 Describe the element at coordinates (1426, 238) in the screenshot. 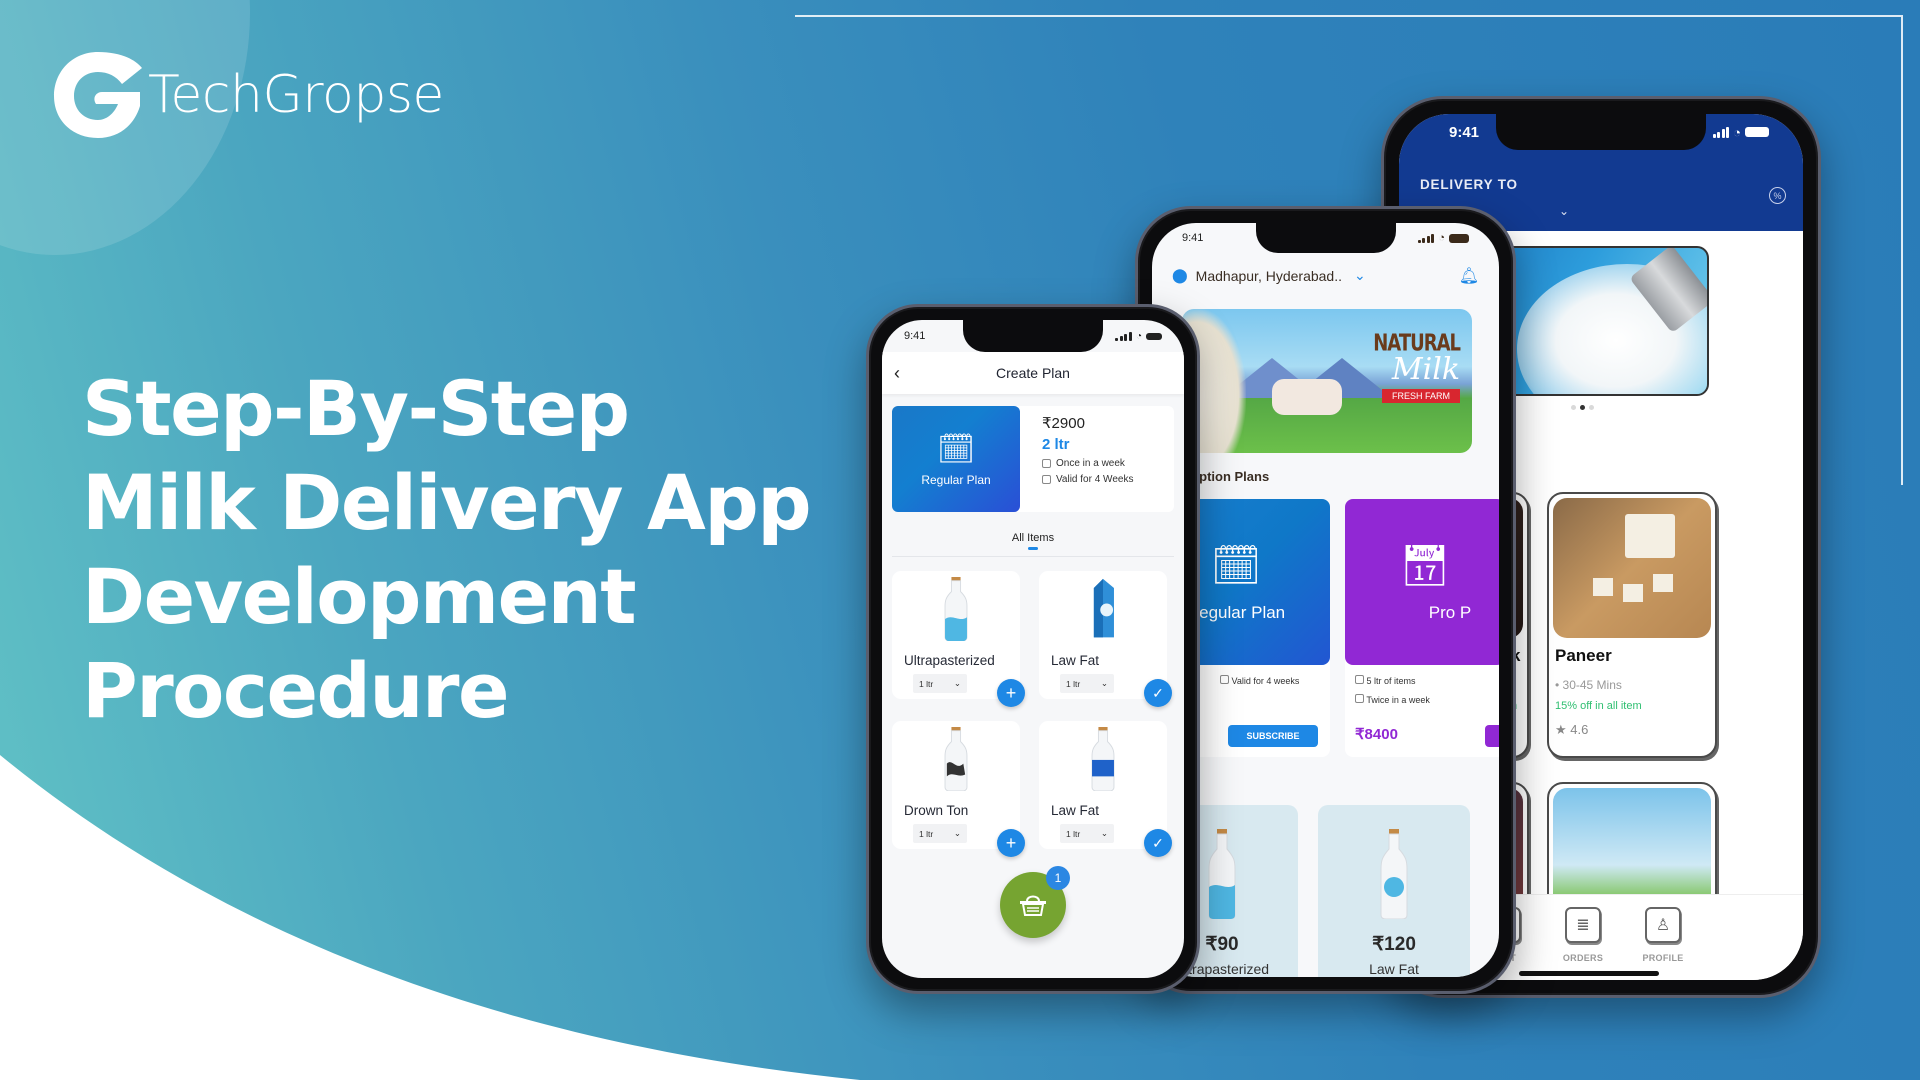

I see `signal-icon` at that location.